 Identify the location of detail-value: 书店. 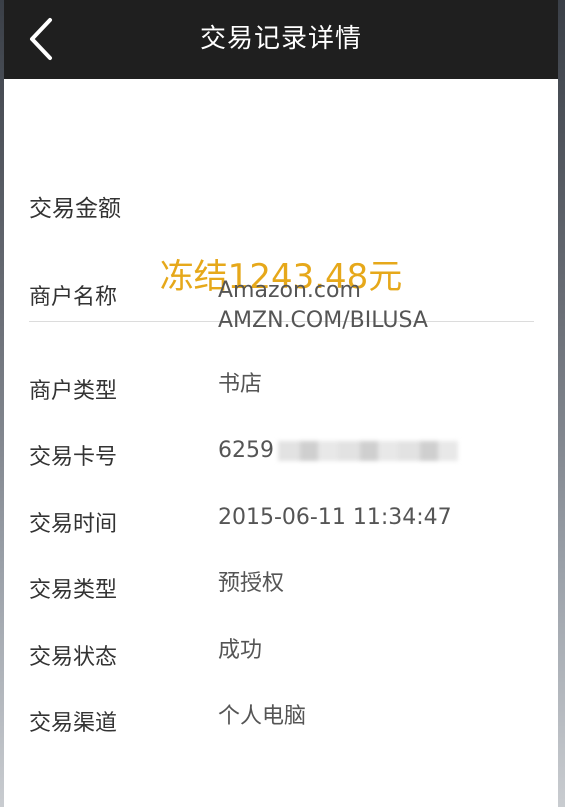
(240, 384).